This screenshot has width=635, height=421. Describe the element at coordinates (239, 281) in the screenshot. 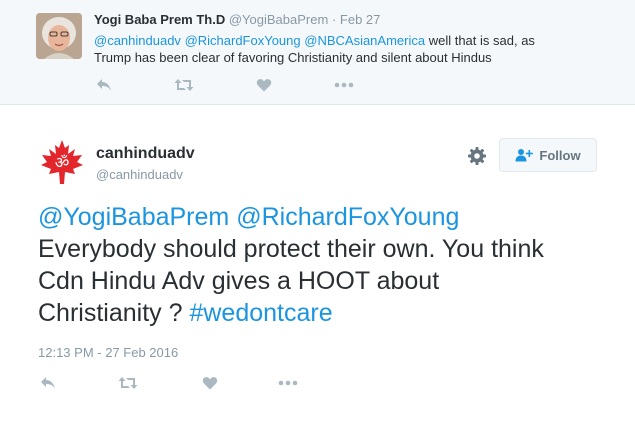

I see `tweet-line-3: Cdn Hindu Adv gives a HOOT about` at that location.